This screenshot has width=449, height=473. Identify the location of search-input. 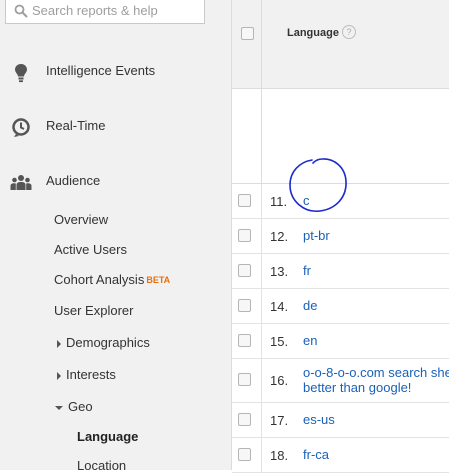
(116, 10).